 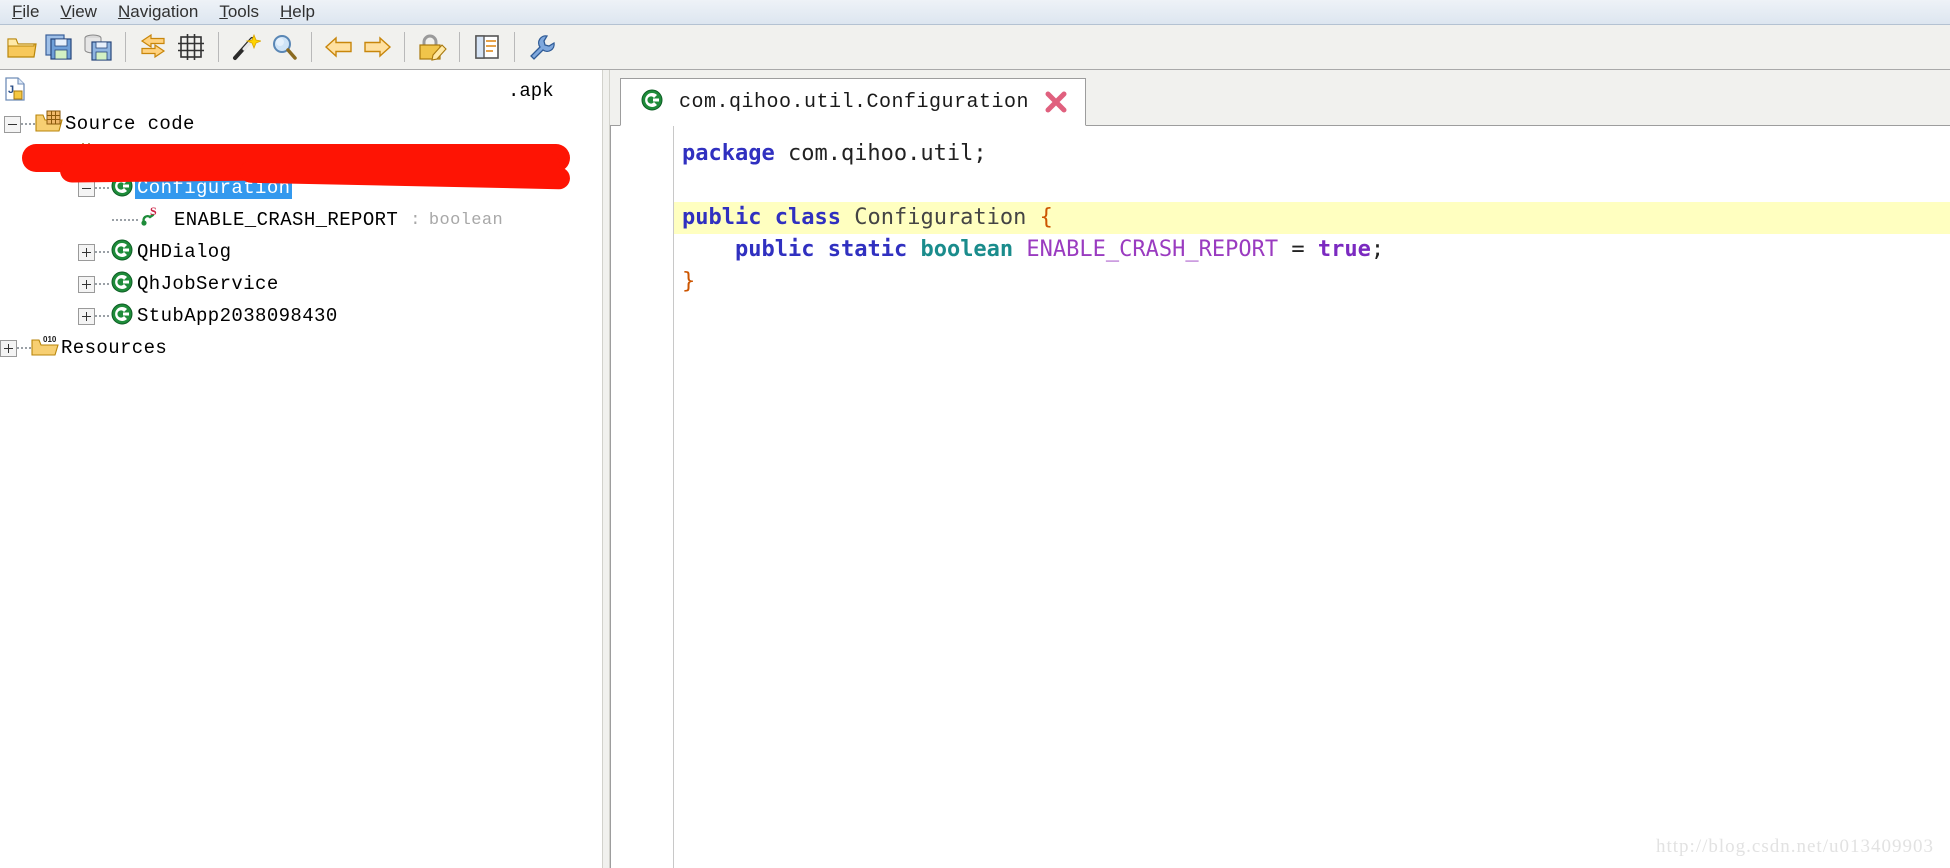 What do you see at coordinates (300, 91) in the screenshot?
I see `tree-row-root: J .apk` at bounding box center [300, 91].